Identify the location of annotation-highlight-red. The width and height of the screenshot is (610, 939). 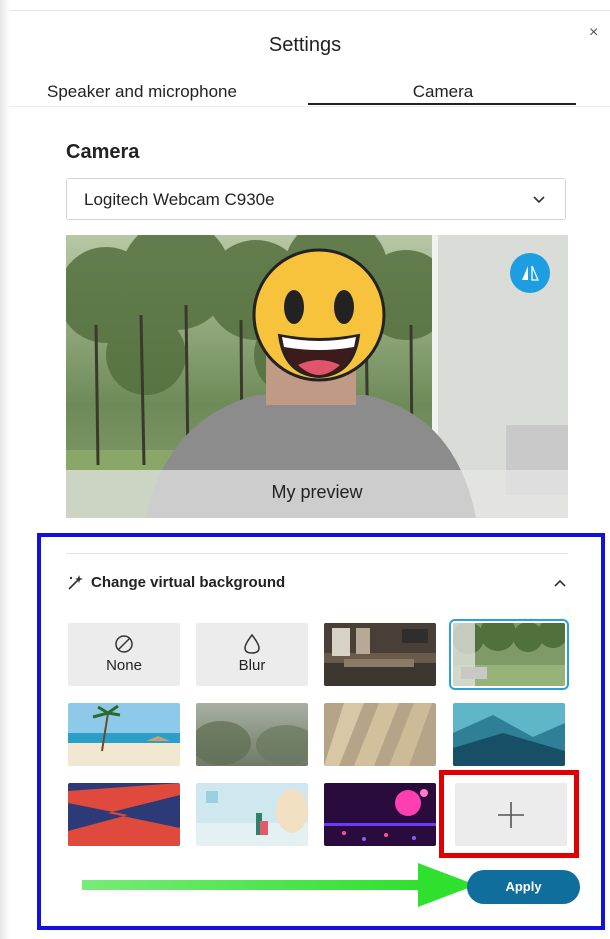
(509, 814).